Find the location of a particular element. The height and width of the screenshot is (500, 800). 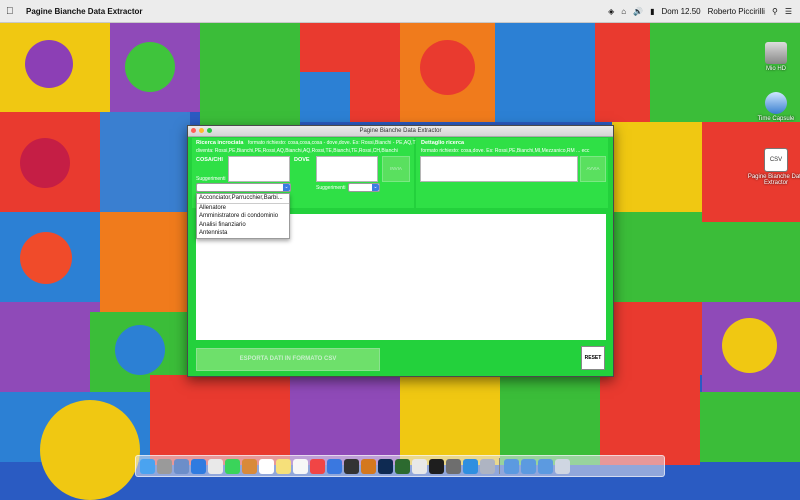

minimize-button is located at coordinates (201, 130).